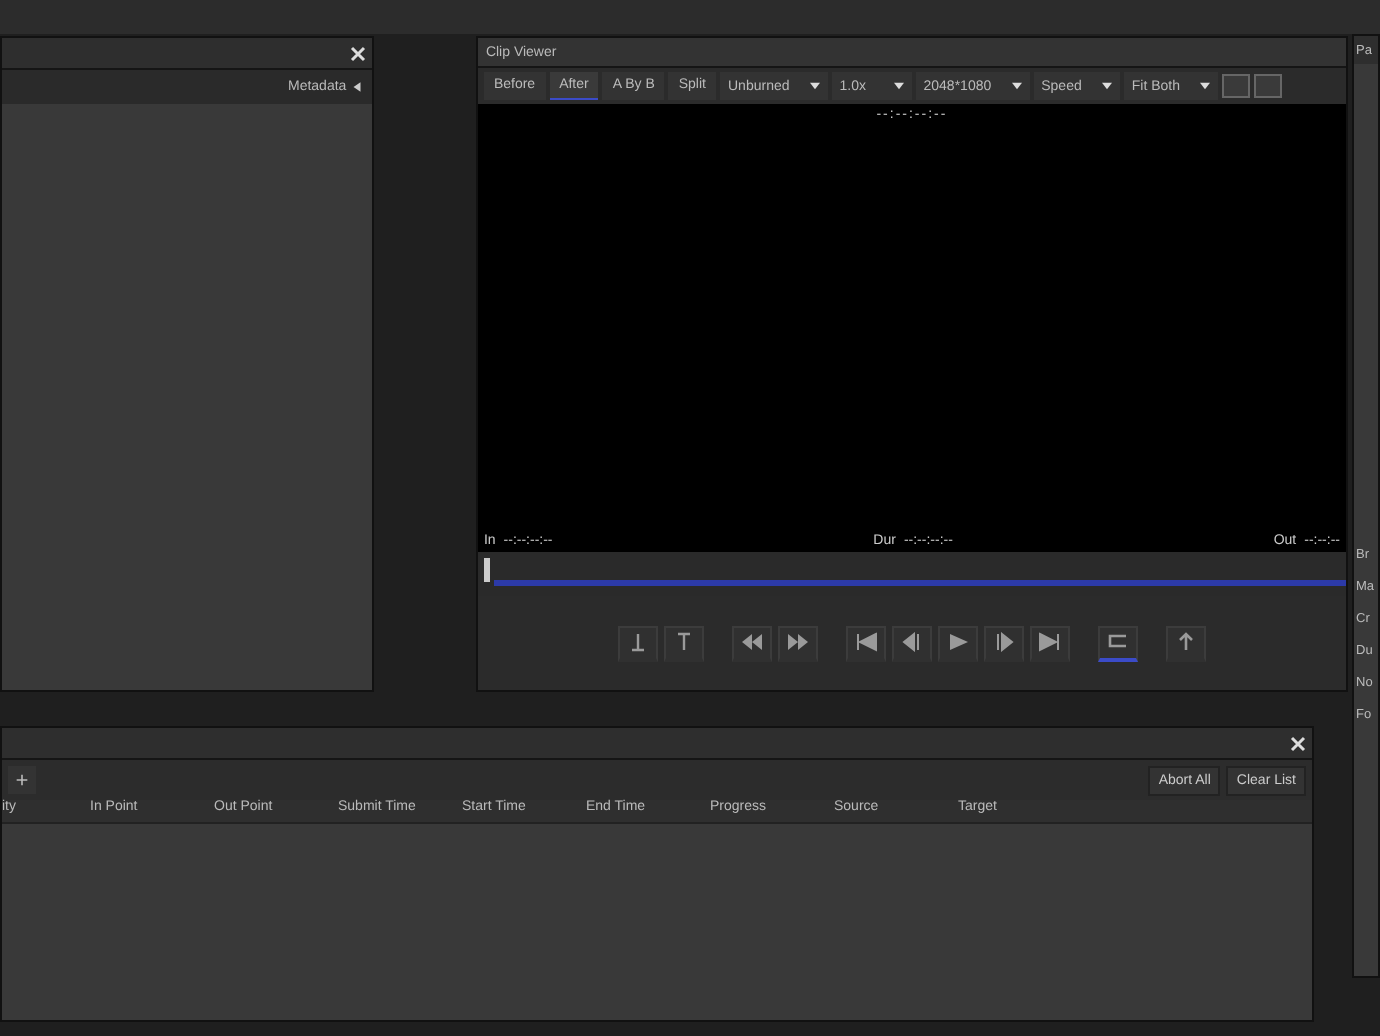 This screenshot has height=1036, width=1380. I want to click on step-back-icon, so click(911, 642).